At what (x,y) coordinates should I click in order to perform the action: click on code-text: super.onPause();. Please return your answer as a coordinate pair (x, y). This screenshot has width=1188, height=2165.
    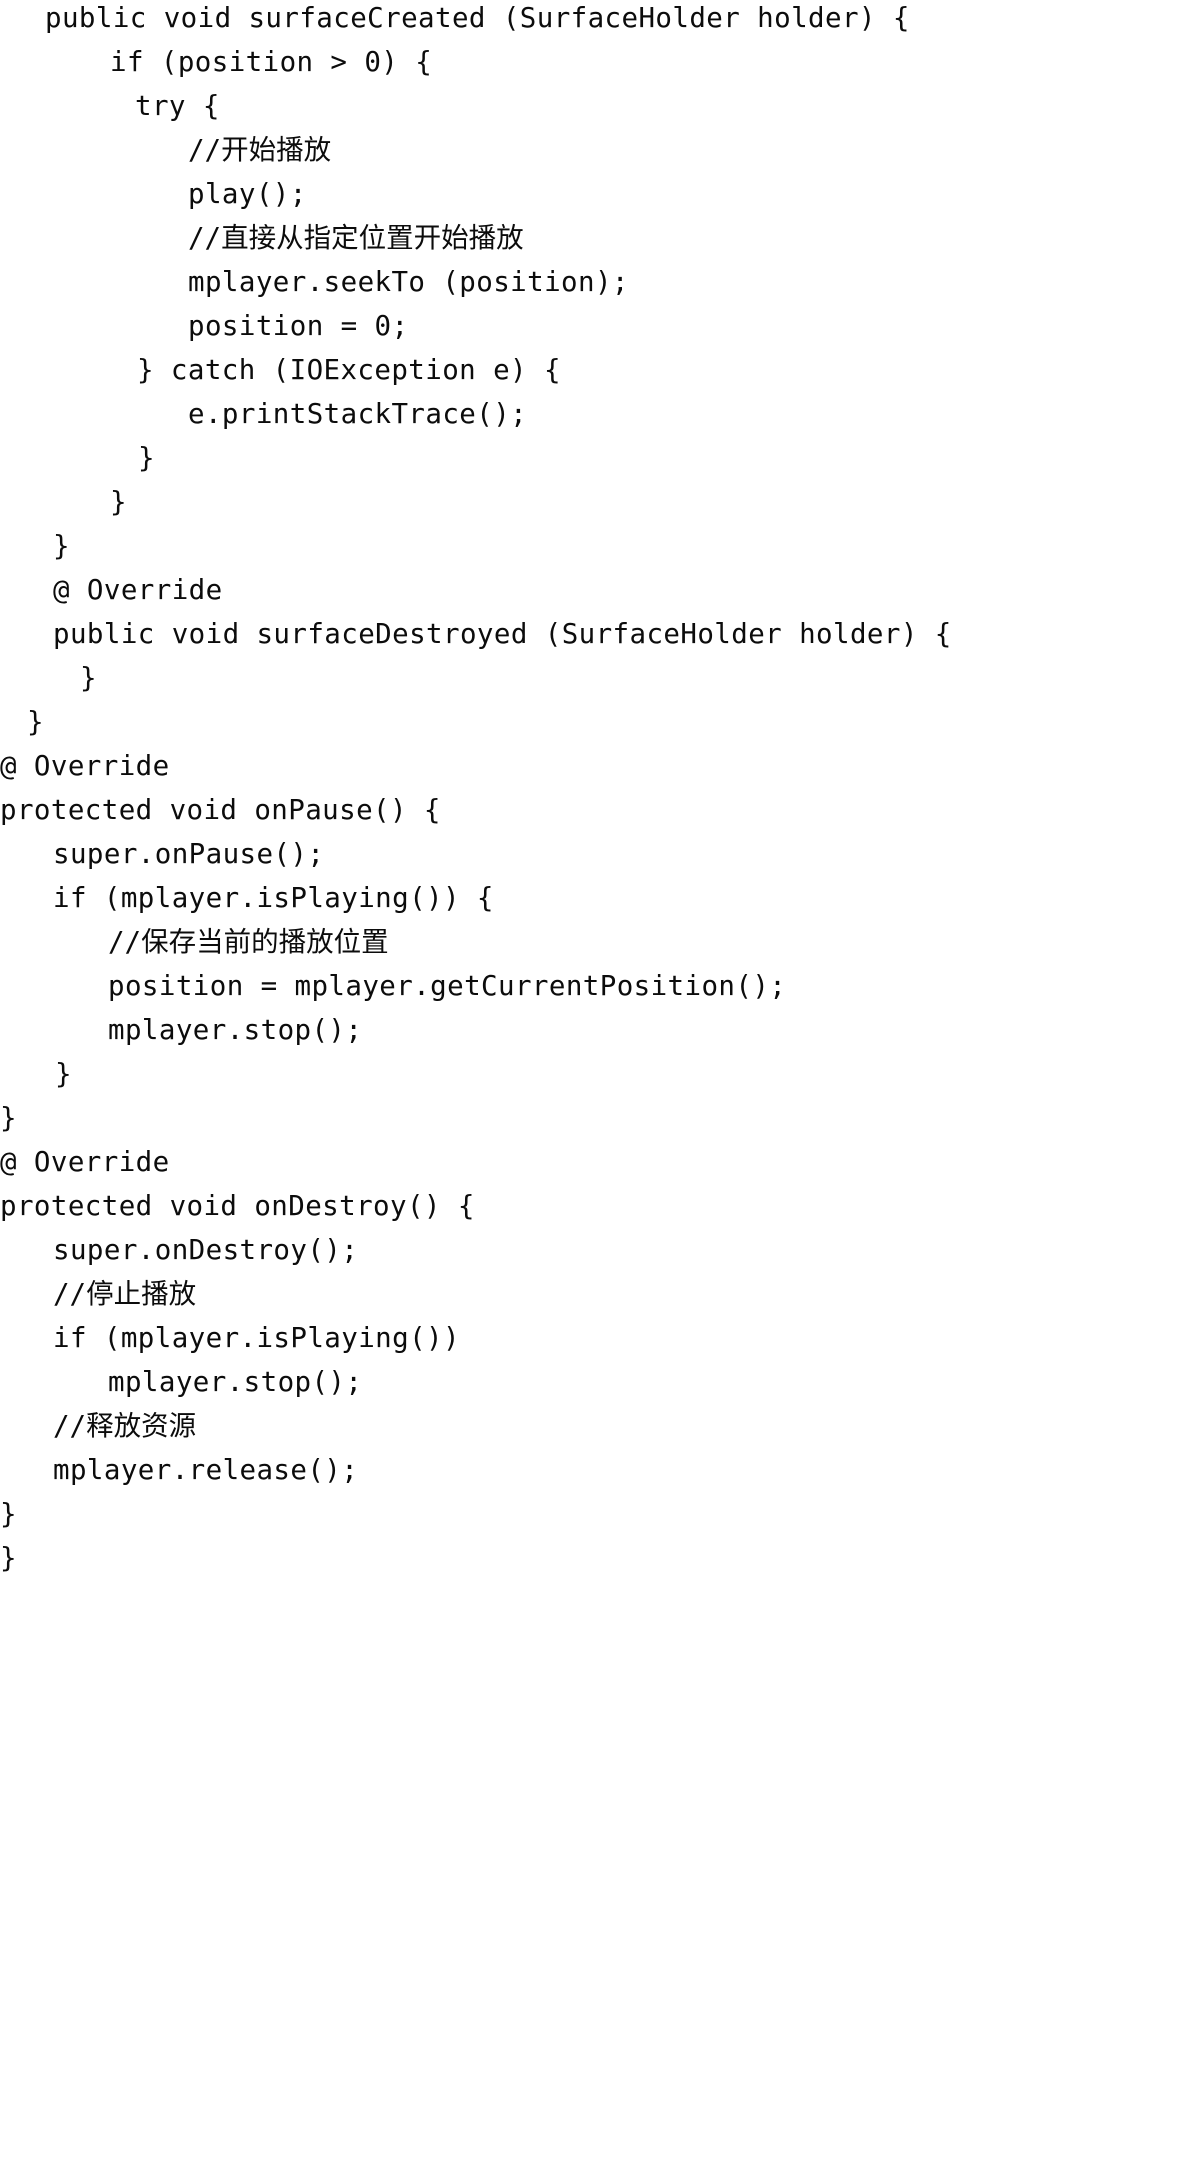
    Looking at the image, I should click on (189, 854).